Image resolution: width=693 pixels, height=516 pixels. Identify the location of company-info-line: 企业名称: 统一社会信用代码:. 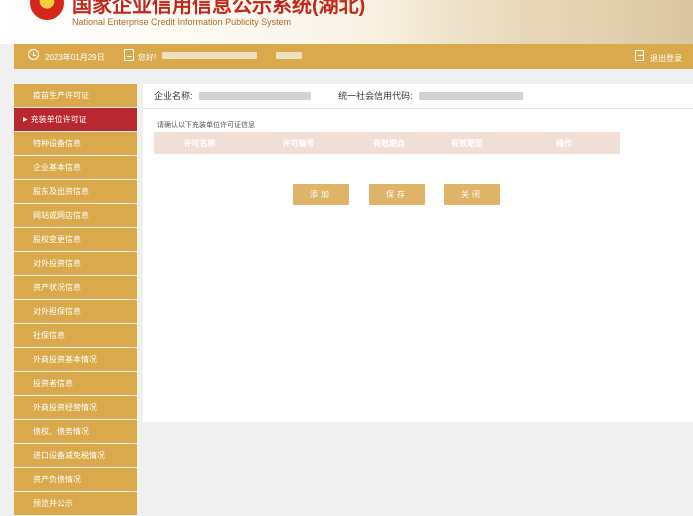
(339, 95).